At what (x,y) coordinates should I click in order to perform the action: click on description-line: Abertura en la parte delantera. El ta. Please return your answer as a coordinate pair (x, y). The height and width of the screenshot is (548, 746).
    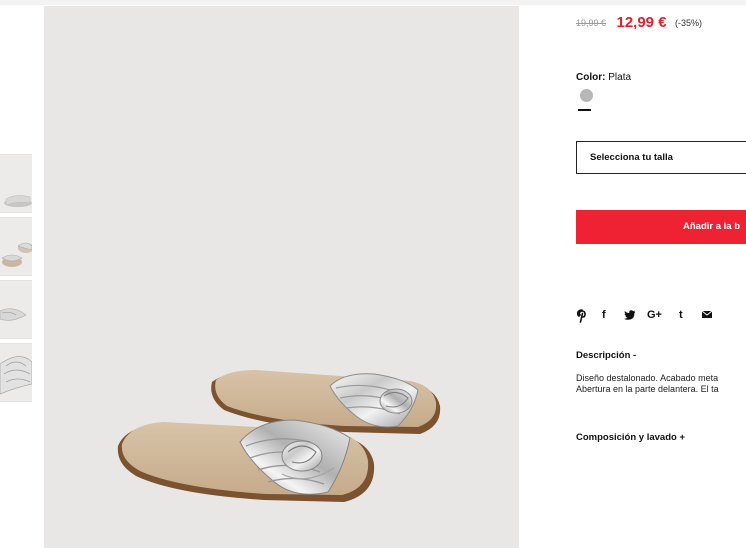
    Looking at the image, I should click on (647, 389).